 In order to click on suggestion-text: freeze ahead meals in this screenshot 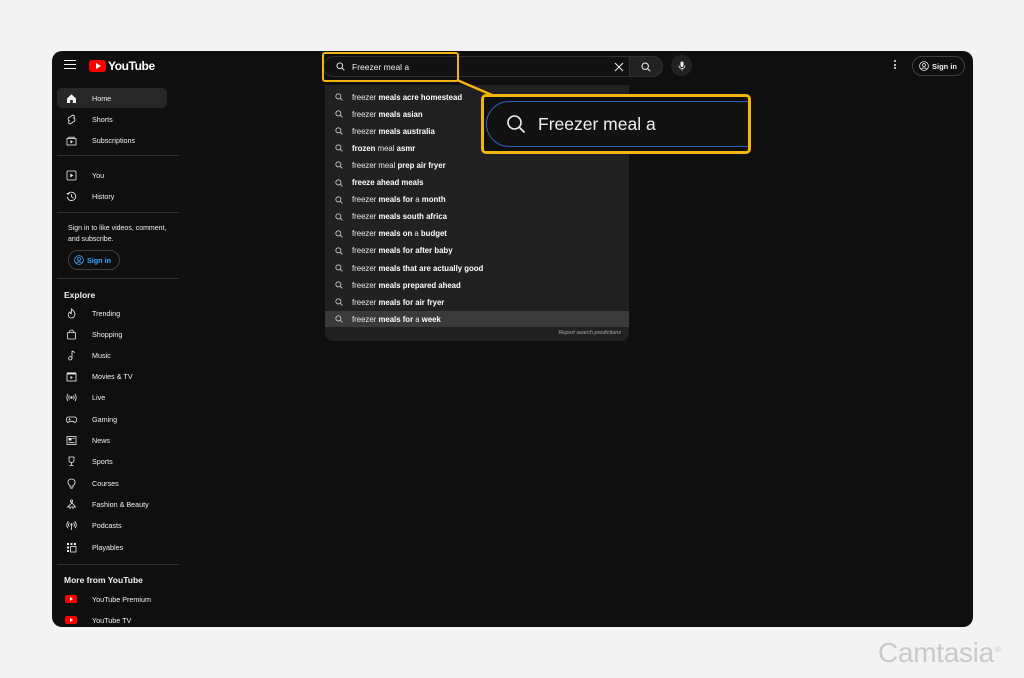, I will do `click(388, 182)`.